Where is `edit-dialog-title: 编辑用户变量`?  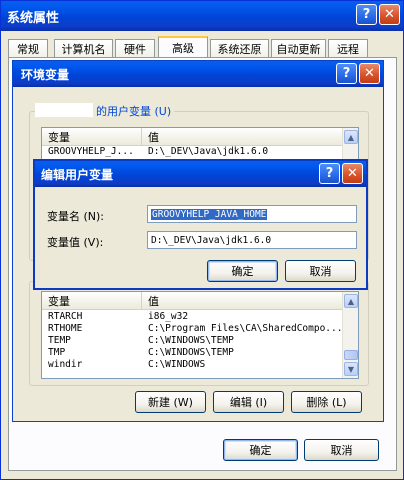
edit-dialog-title: 编辑用户变量 is located at coordinates (77, 174).